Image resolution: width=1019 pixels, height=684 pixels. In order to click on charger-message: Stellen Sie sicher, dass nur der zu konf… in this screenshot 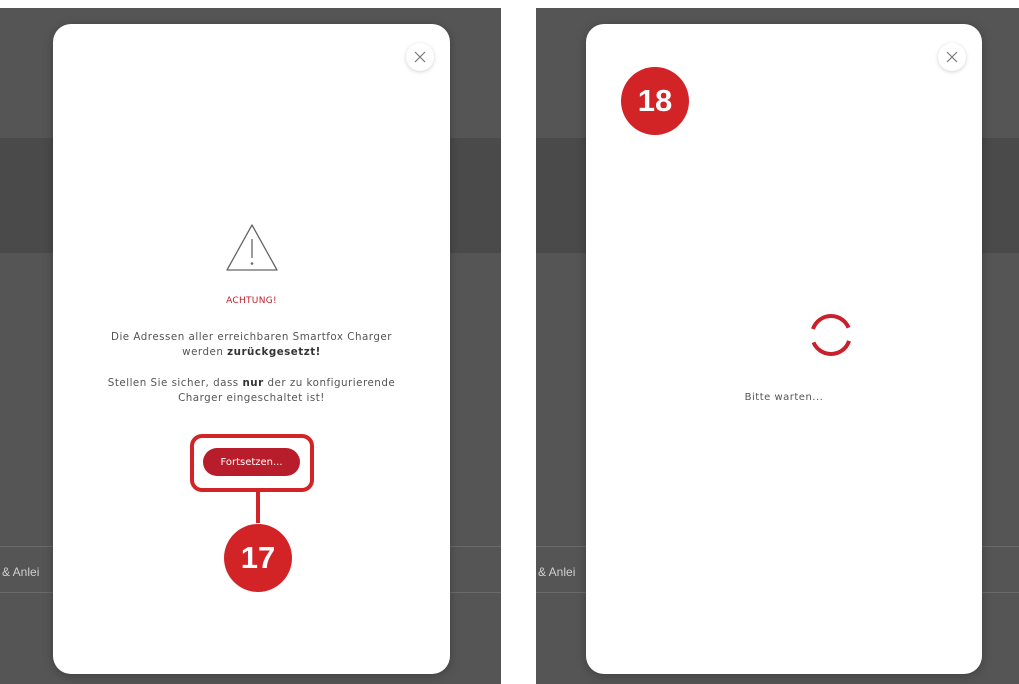, I will do `click(251, 391)`.